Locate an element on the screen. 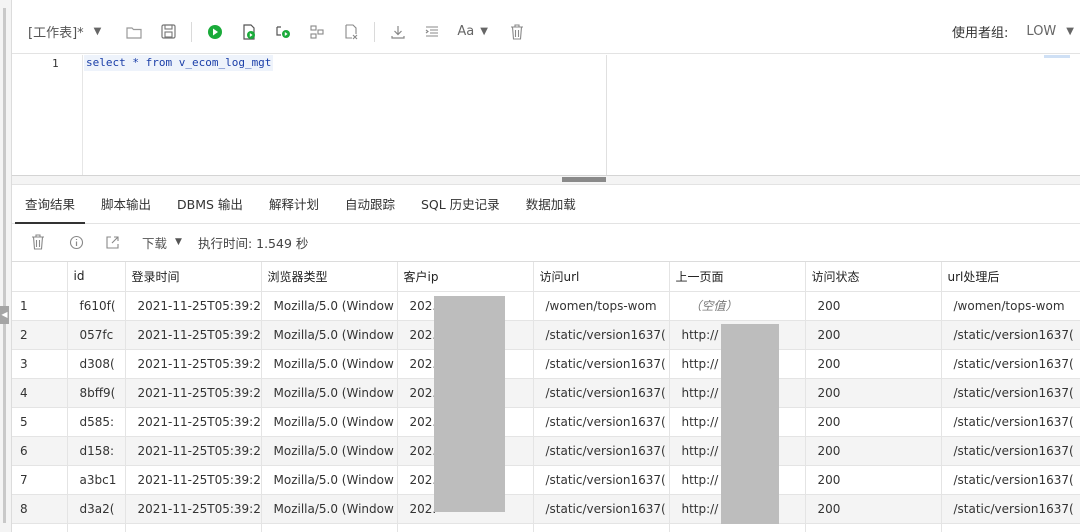  tab-sql-history: SQL 历史记录 is located at coordinates (460, 208).